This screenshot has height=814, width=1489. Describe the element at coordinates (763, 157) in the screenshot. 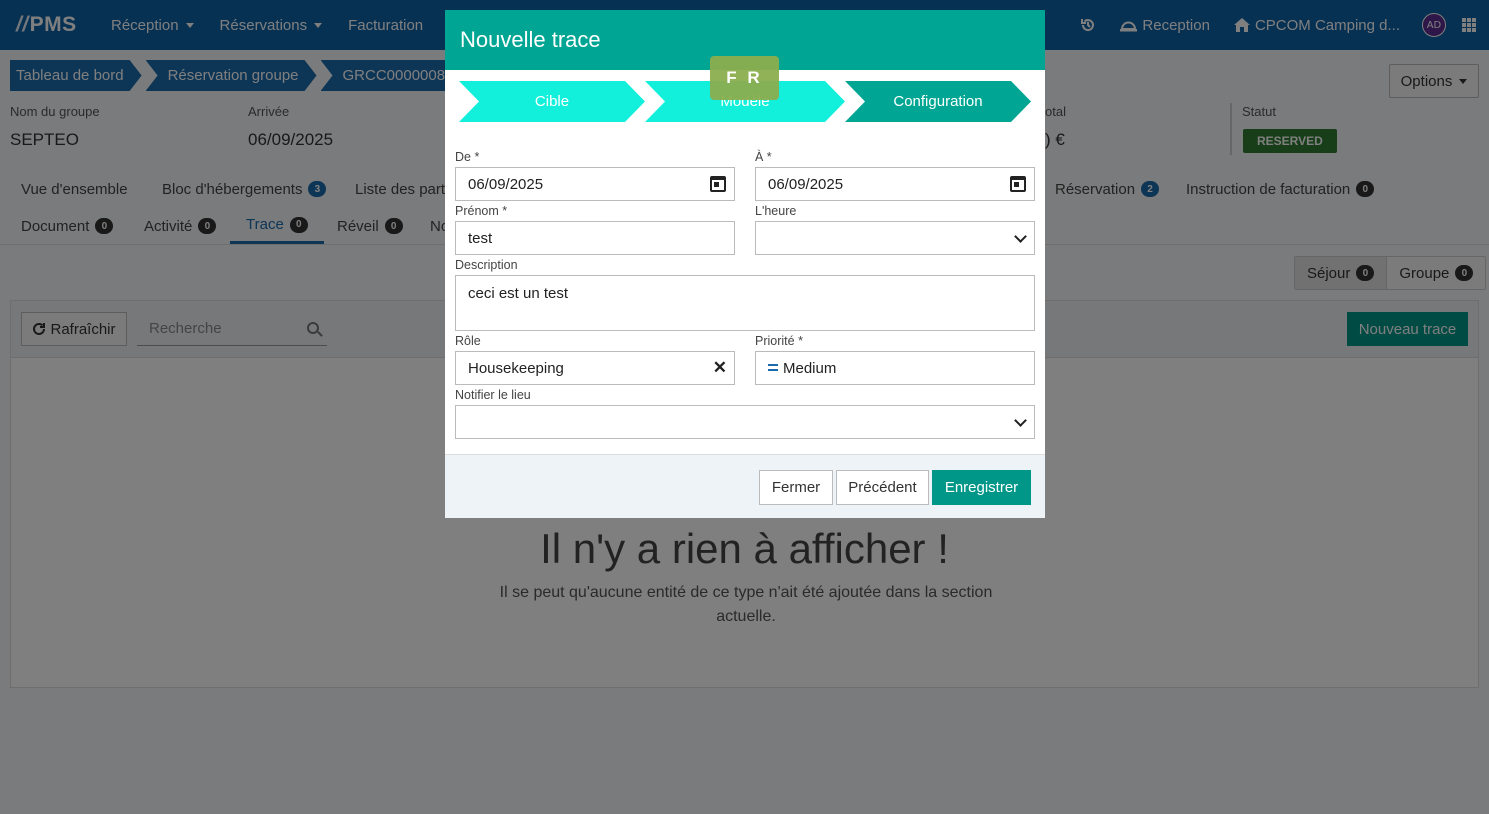

I see `to-label: À *` at that location.